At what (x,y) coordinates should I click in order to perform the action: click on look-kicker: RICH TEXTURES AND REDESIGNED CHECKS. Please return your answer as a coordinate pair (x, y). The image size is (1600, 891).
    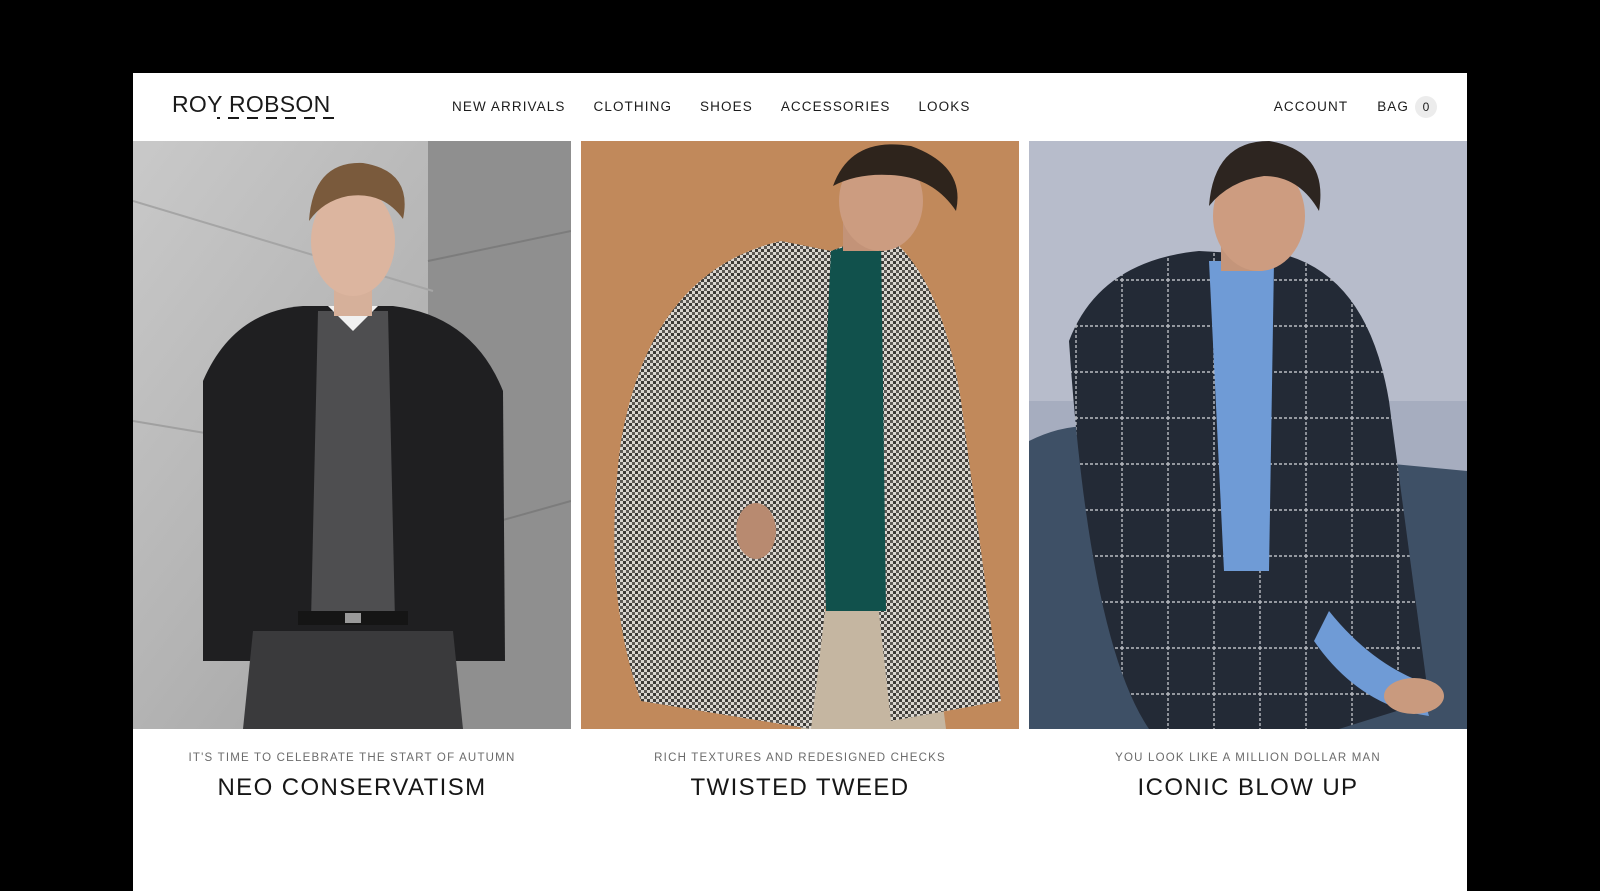
    Looking at the image, I should click on (800, 758).